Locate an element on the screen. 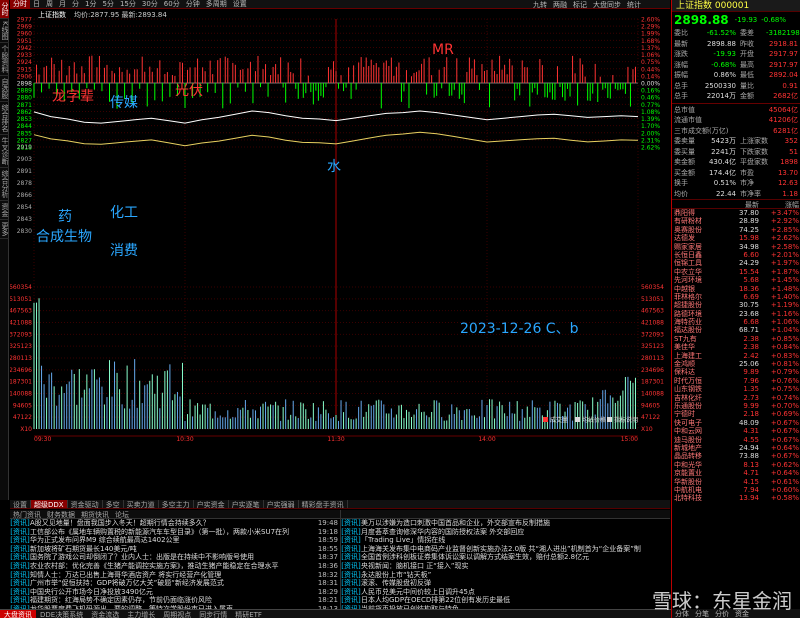  stock-row: 菲林格尔 6.69 +1.40% is located at coordinates (736, 297).